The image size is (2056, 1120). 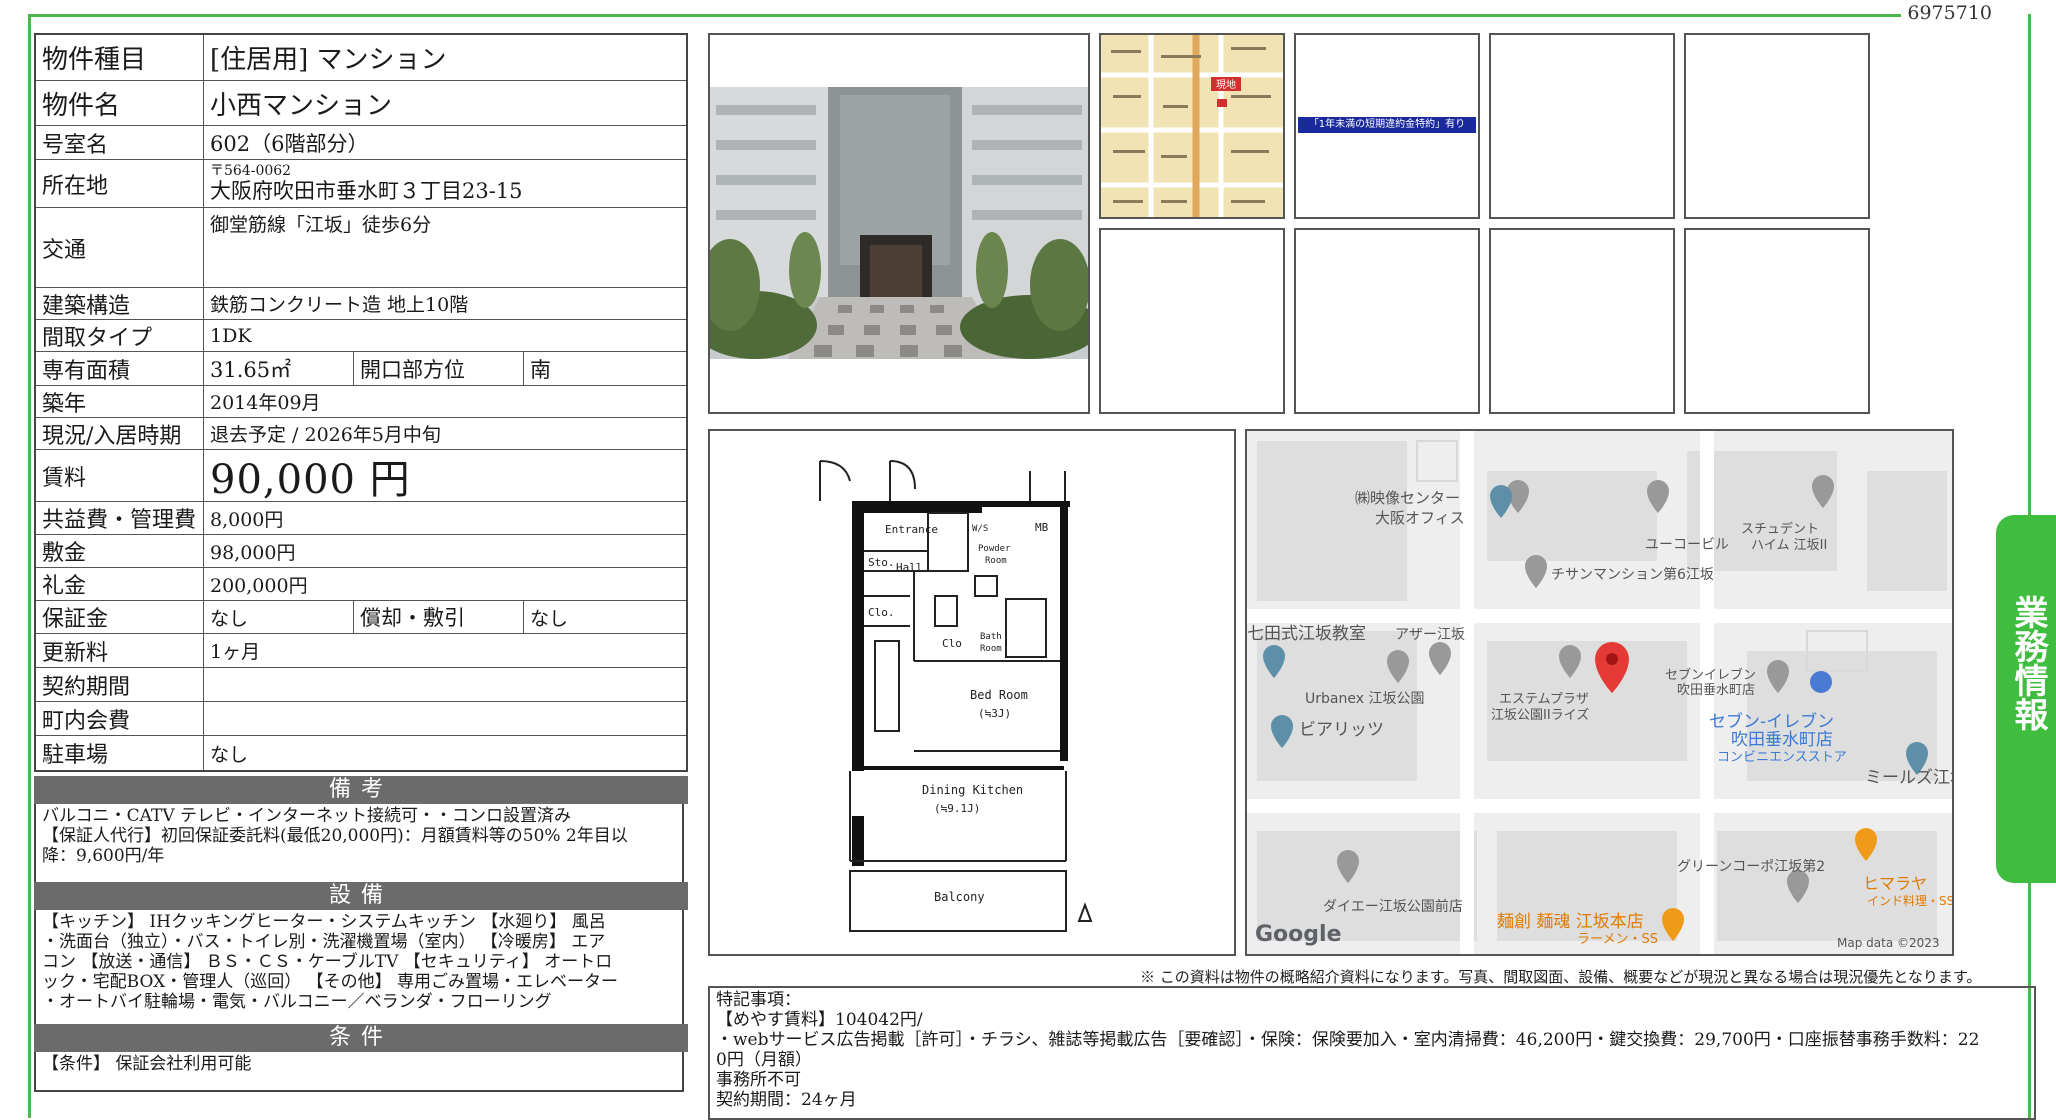 I want to click on equipment-line: ック・宅配BOX・管理人（巡回） 【その他】 専用ごみ置場・エレベーター, so click(x=330, y=982).